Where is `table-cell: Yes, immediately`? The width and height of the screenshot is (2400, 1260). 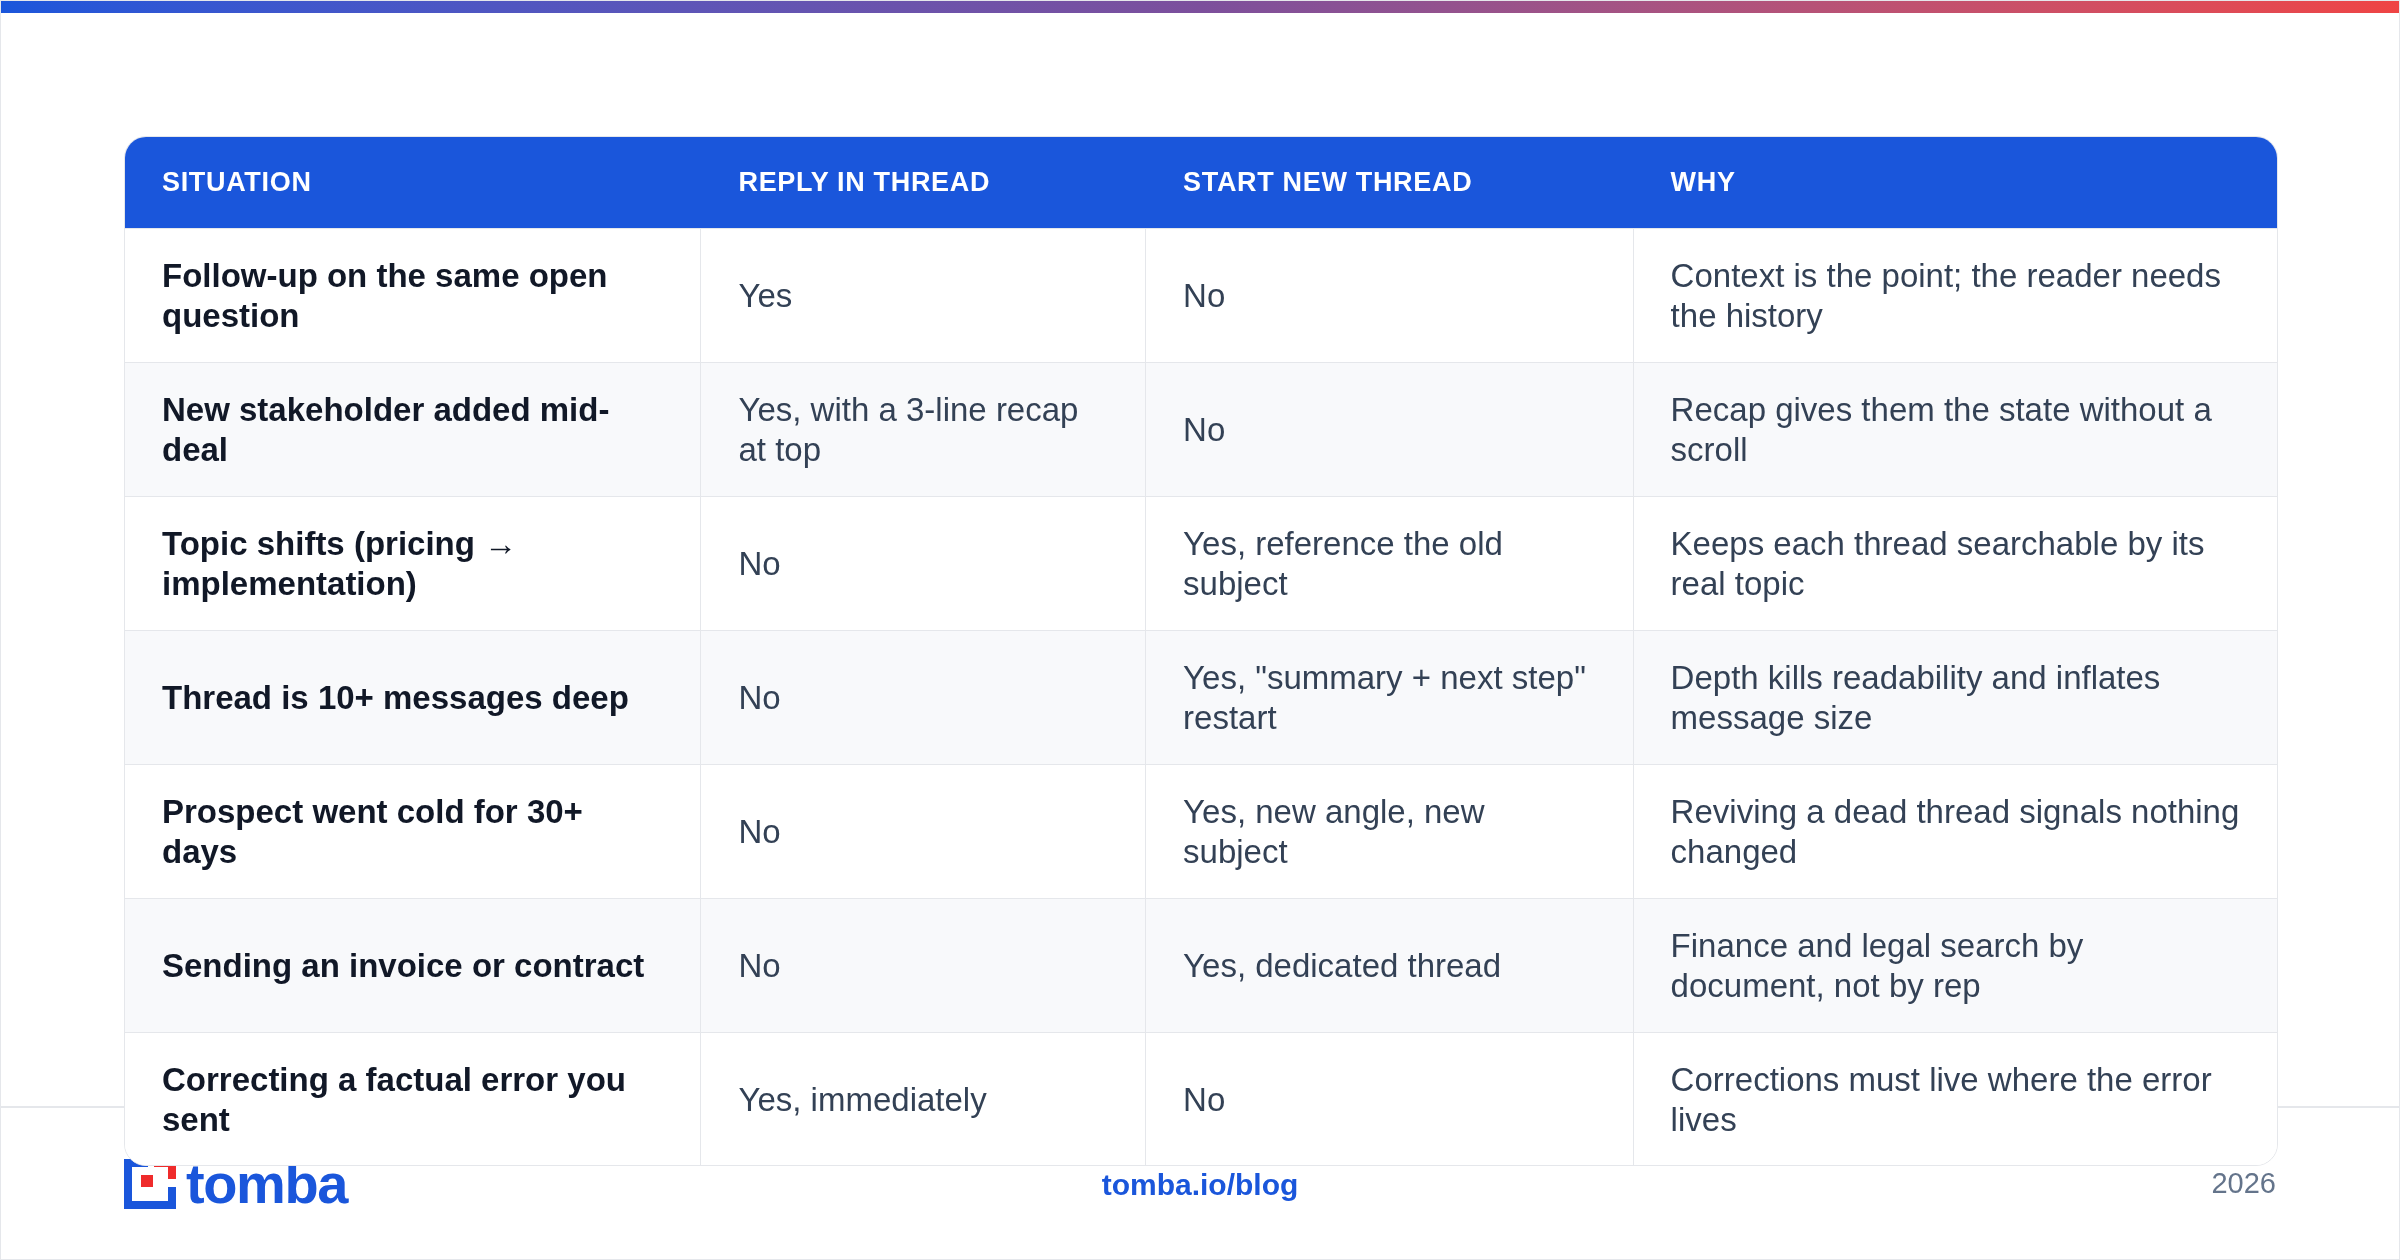
table-cell: Yes, immediately is located at coordinates (862, 1099).